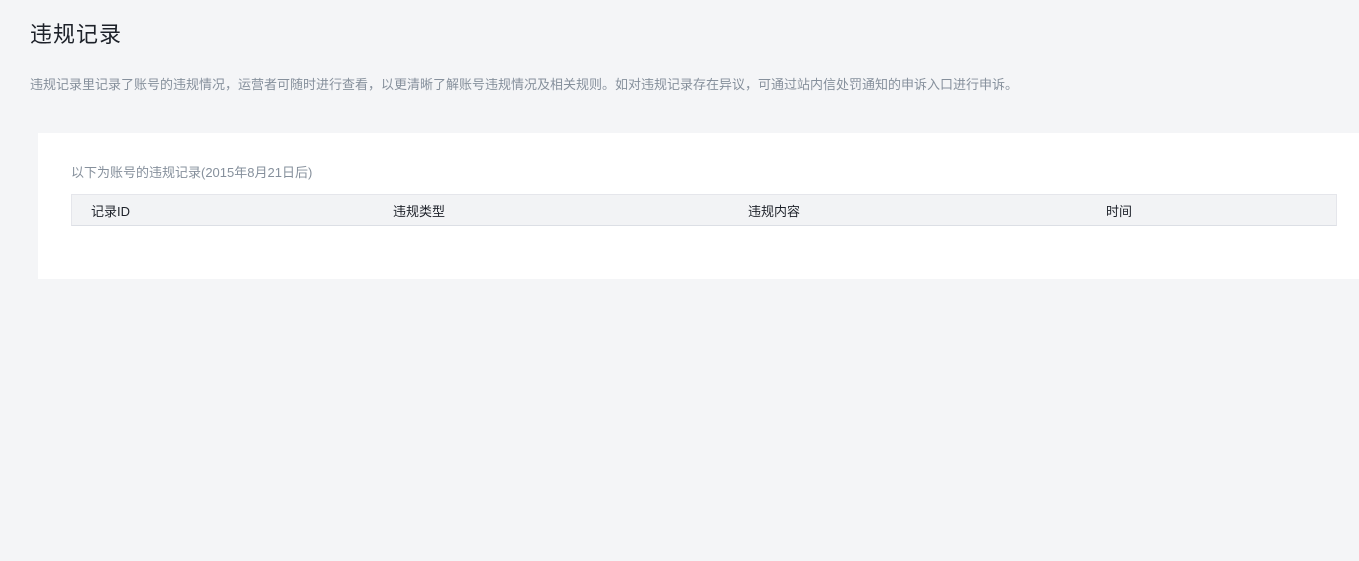 The width and height of the screenshot is (1359, 561). Describe the element at coordinates (774, 211) in the screenshot. I see `column-header-violation-content: 违规内容` at that location.